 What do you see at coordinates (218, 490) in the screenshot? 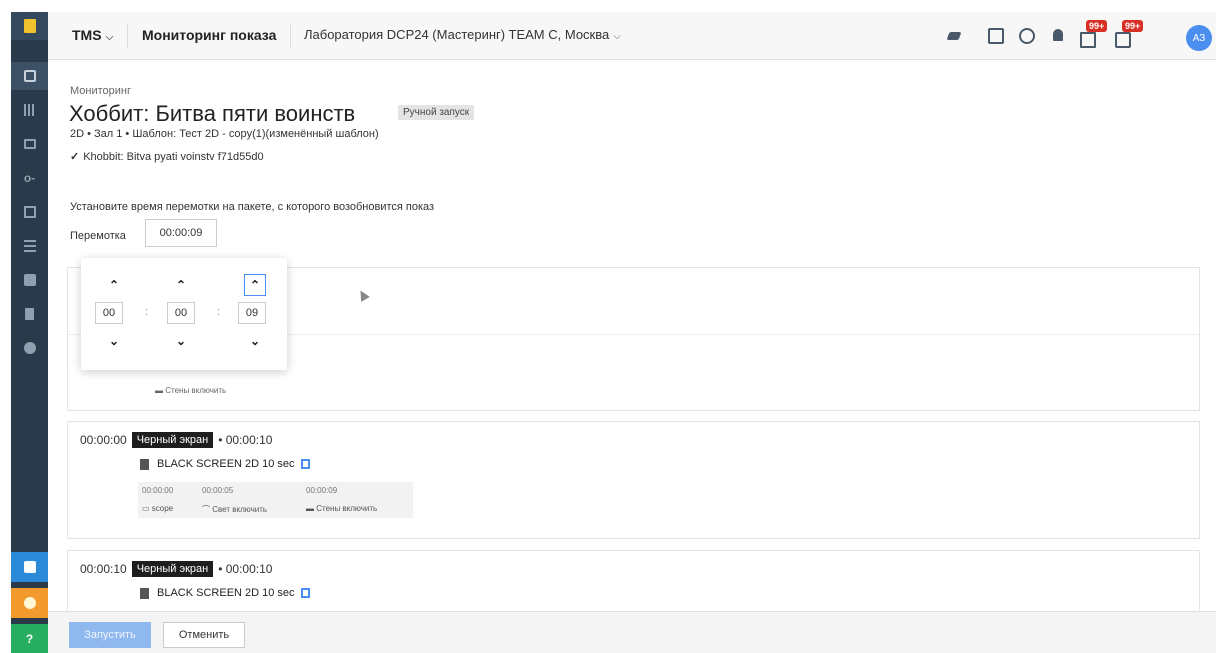
I see `cue-time: 00:00:05` at bounding box center [218, 490].